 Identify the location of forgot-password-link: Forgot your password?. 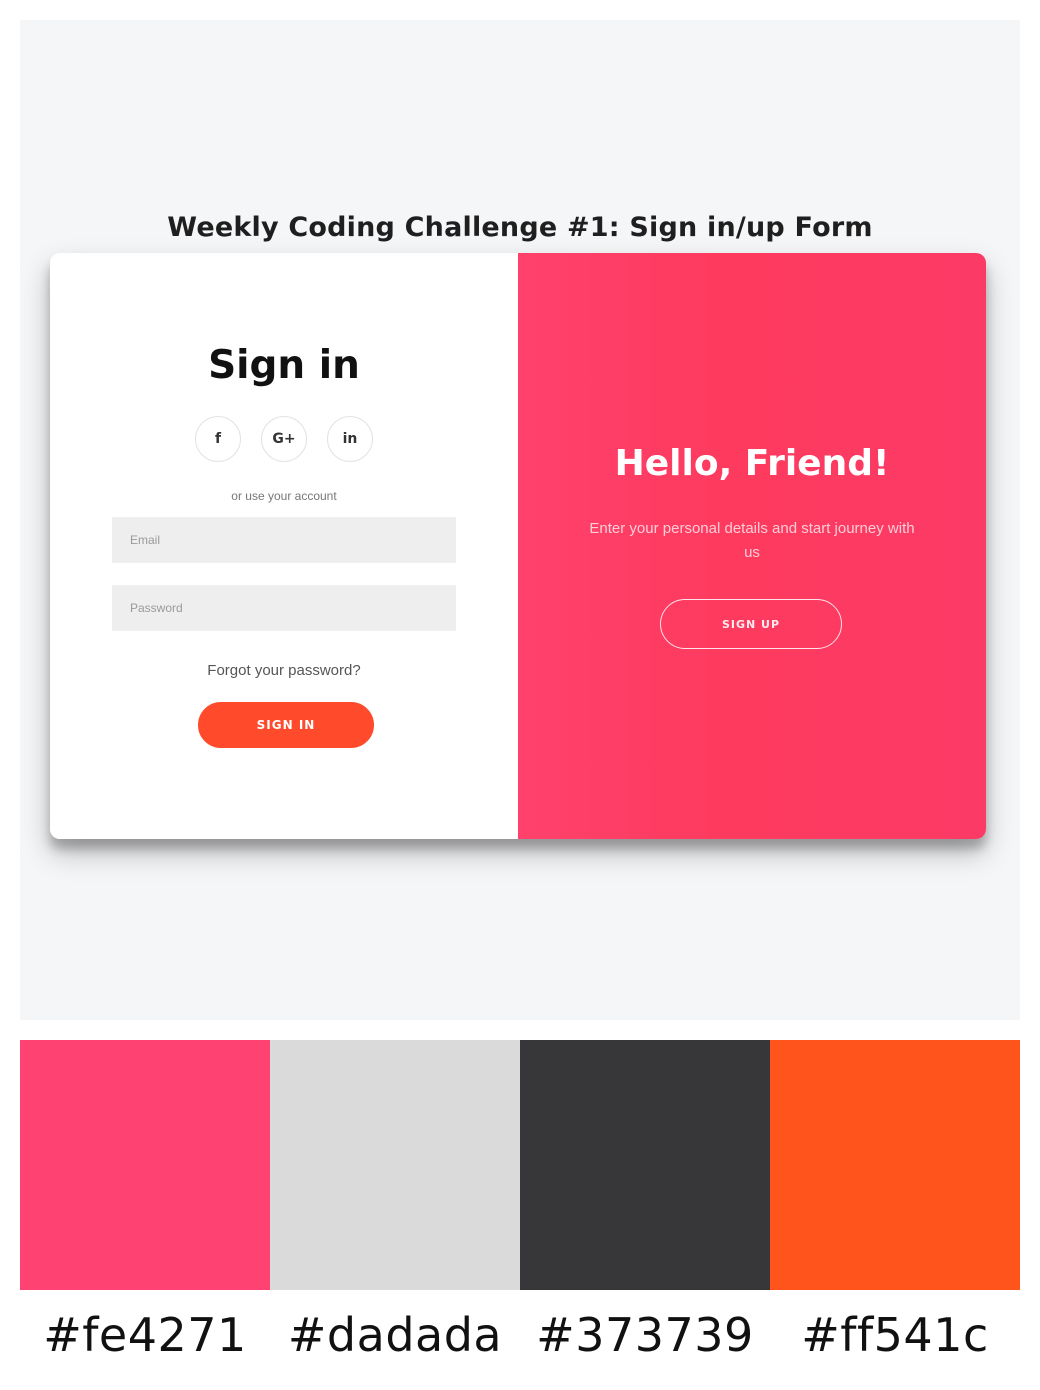
(284, 670).